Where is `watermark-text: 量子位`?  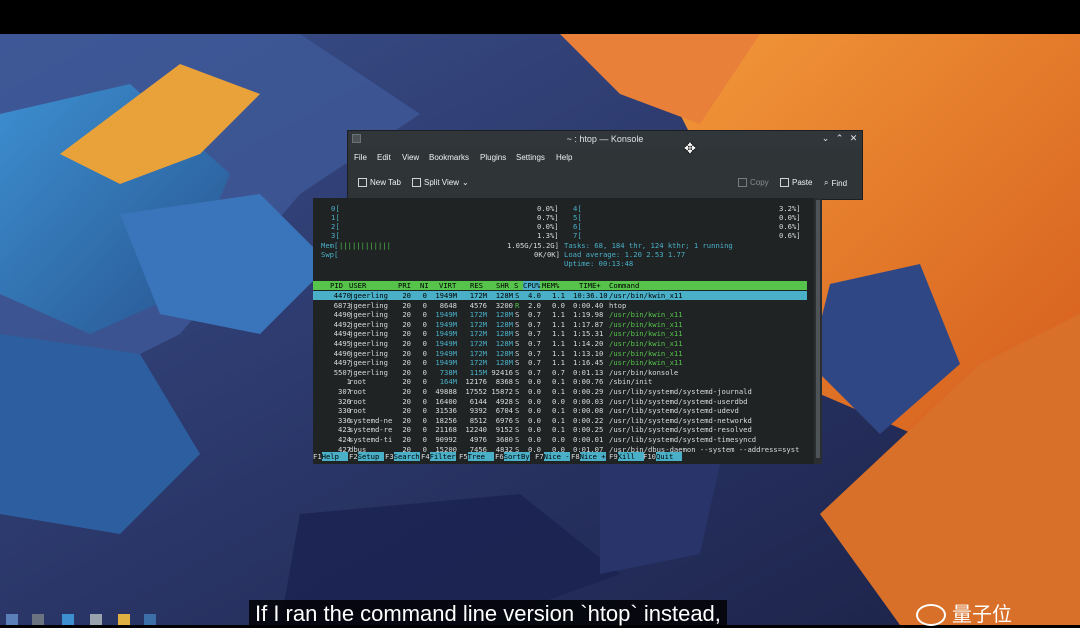 watermark-text: 量子位 is located at coordinates (982, 615).